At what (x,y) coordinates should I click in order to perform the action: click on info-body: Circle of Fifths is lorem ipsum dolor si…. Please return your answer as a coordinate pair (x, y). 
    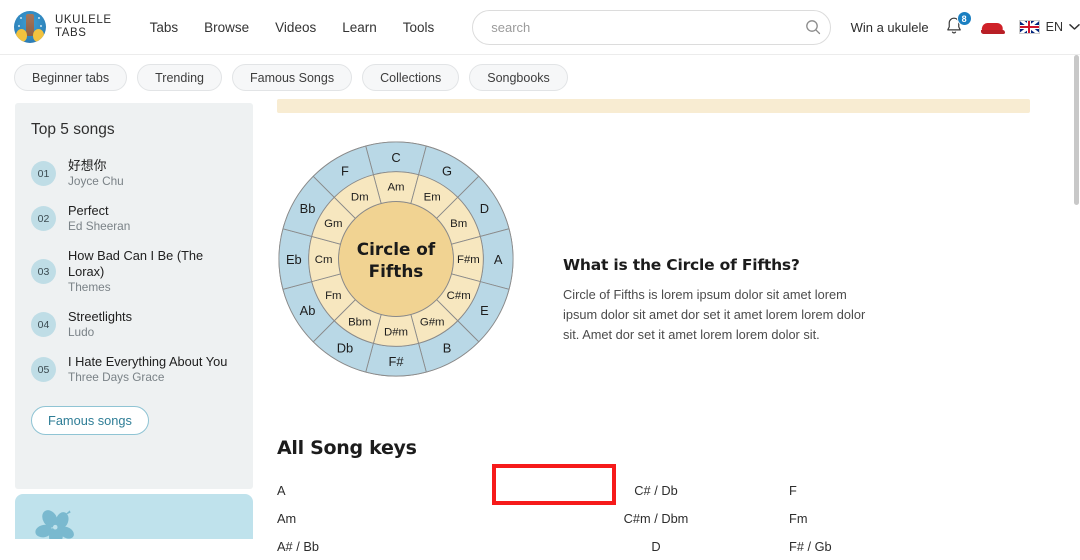
    Looking at the image, I should click on (714, 314).